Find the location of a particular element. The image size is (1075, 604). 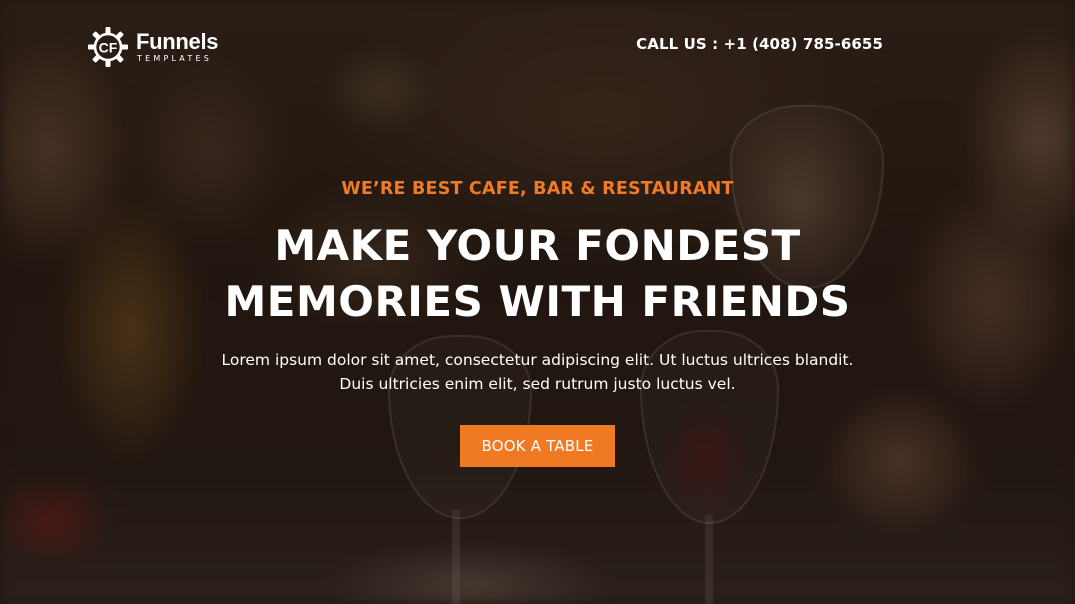

hero-headline-line2: MEMORIES WITH FRIENDS is located at coordinates (537, 301).